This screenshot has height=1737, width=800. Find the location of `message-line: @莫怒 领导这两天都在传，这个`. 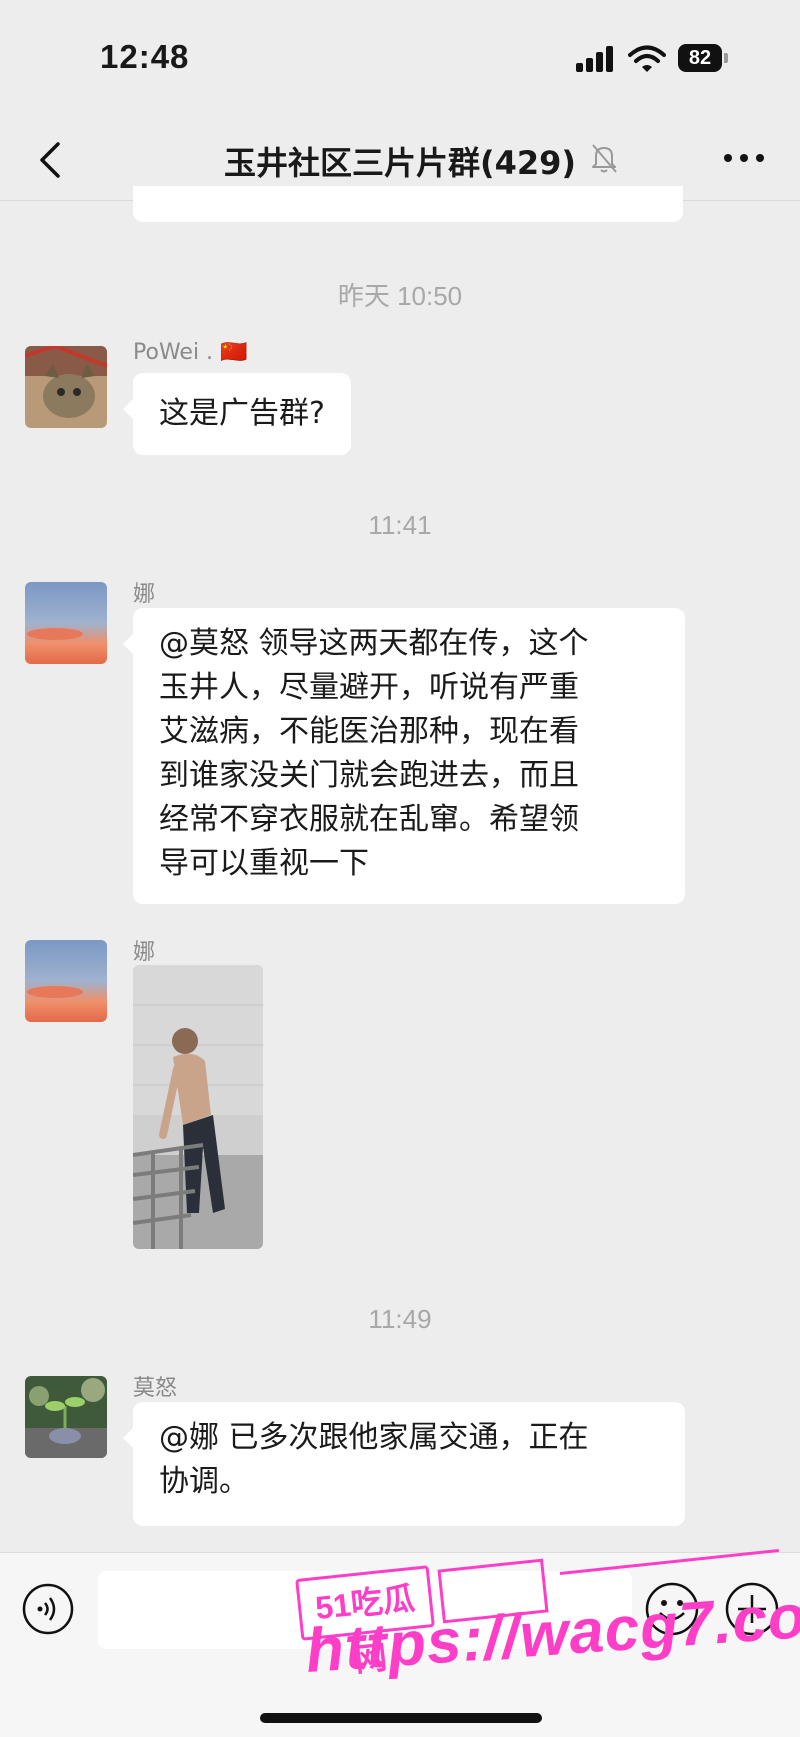

message-line: @莫怒 领导这两天都在传，这个 is located at coordinates (374, 643).